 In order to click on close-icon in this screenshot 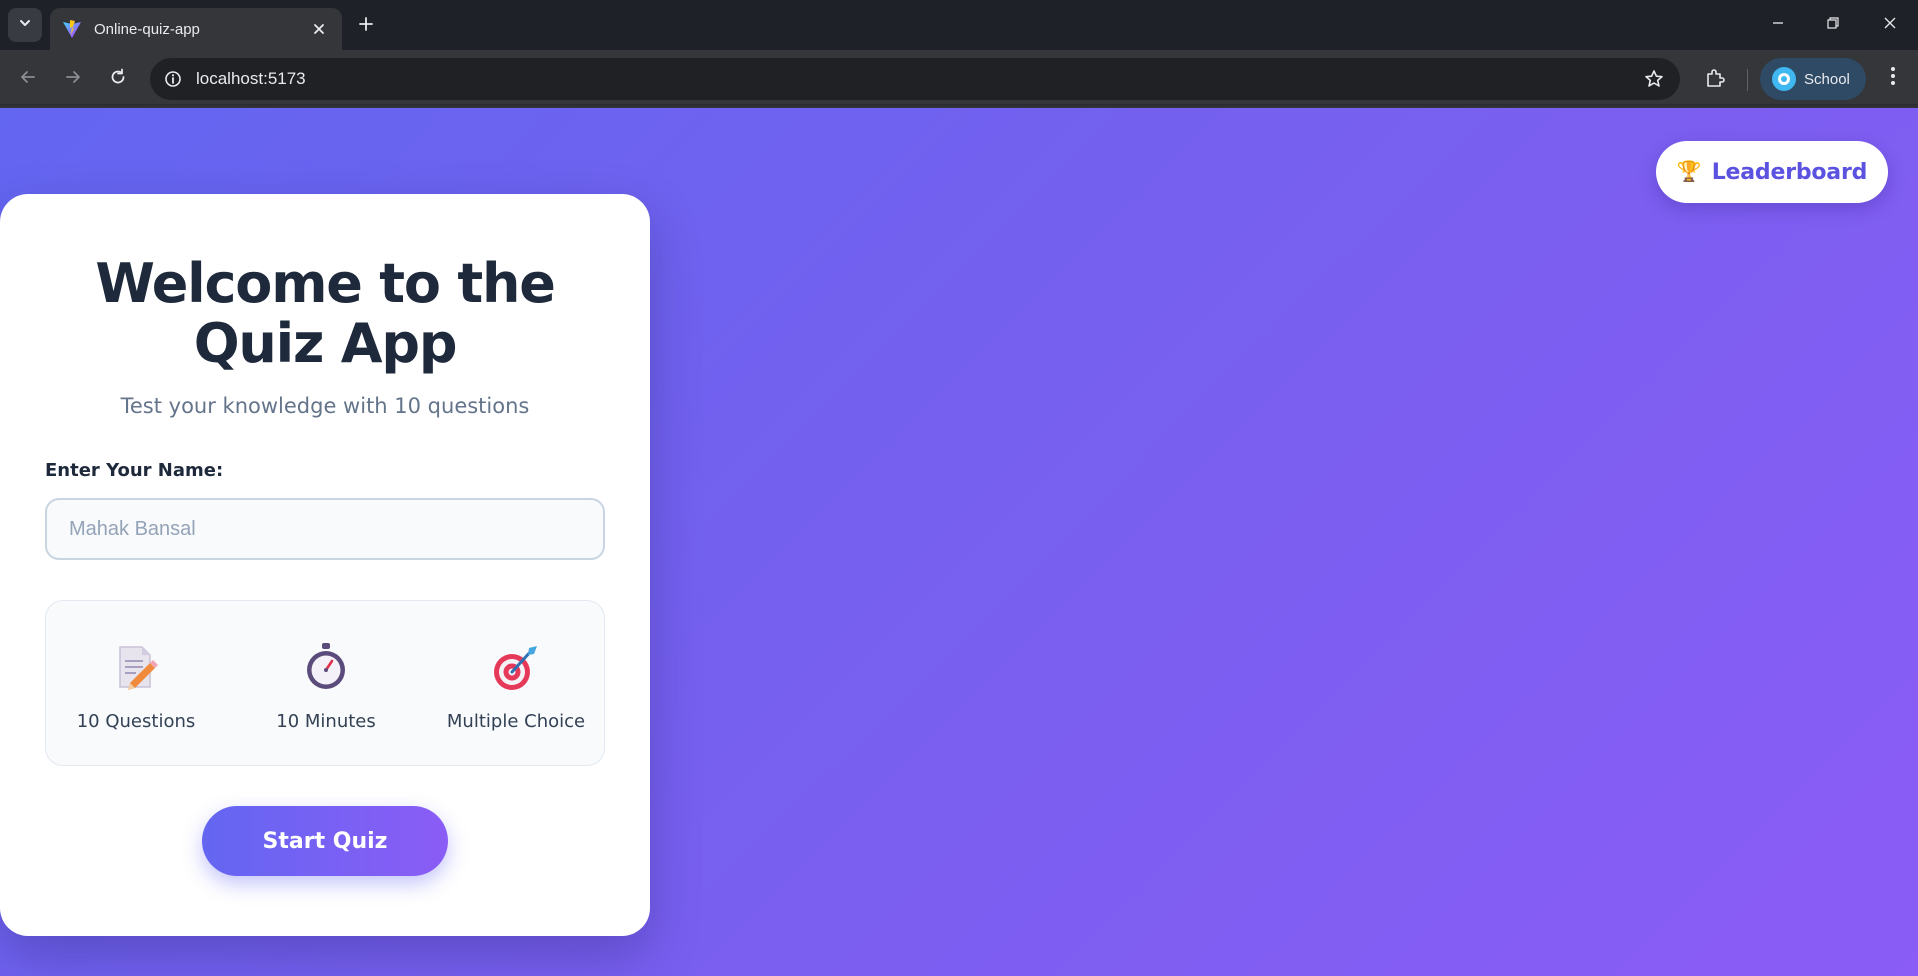, I will do `click(1890, 25)`.